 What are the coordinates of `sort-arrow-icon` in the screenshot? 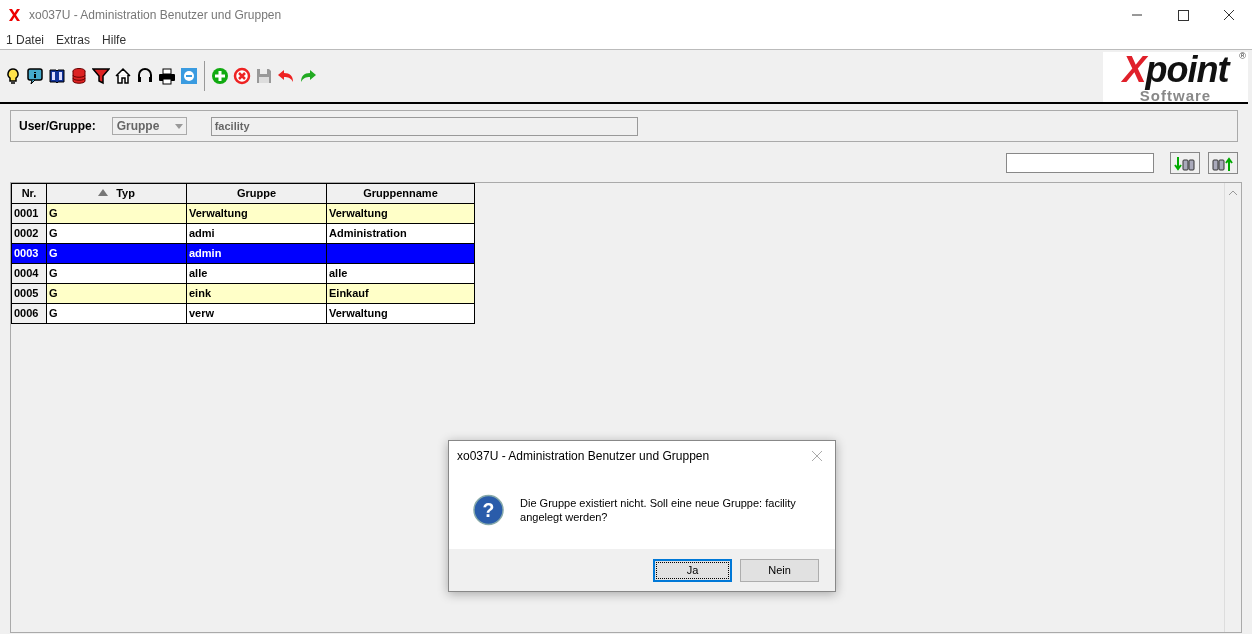 It's located at (103, 193).